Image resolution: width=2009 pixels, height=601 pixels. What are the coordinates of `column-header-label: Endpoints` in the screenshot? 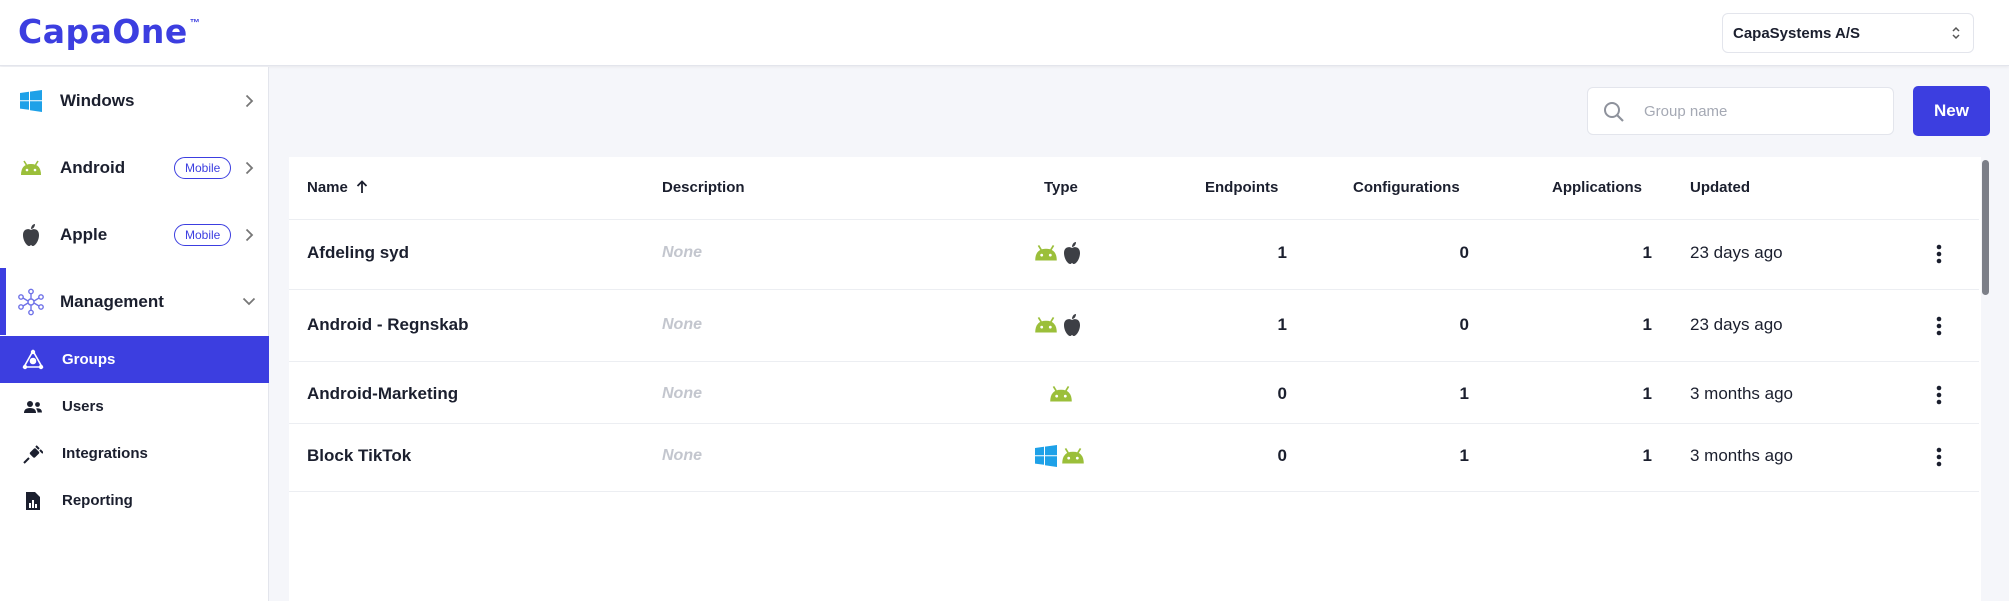 It's located at (1242, 187).